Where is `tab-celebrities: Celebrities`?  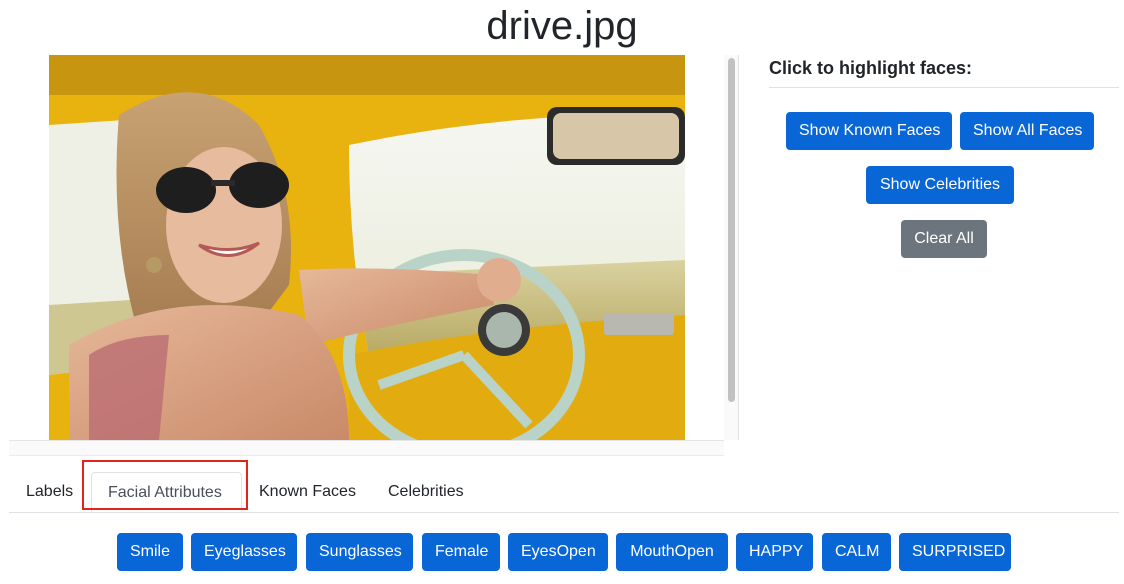
tab-celebrities: Celebrities is located at coordinates (426, 492).